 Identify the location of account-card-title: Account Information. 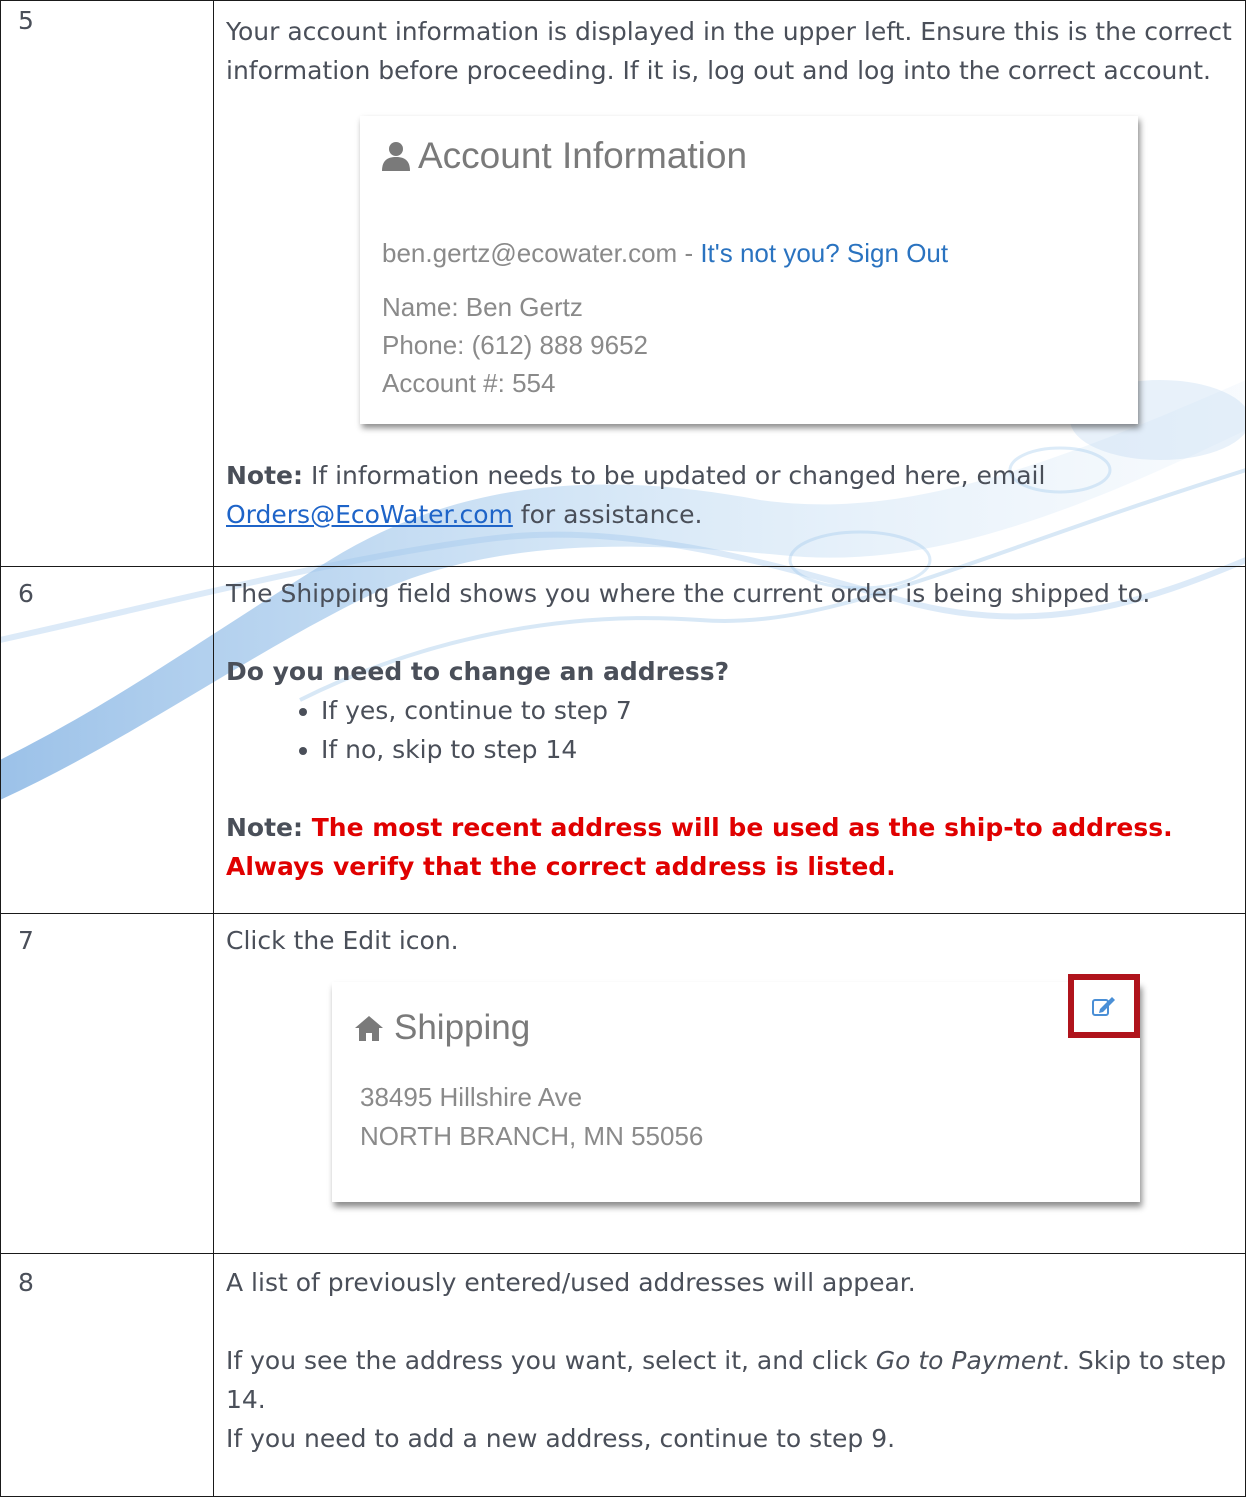
(563, 156).